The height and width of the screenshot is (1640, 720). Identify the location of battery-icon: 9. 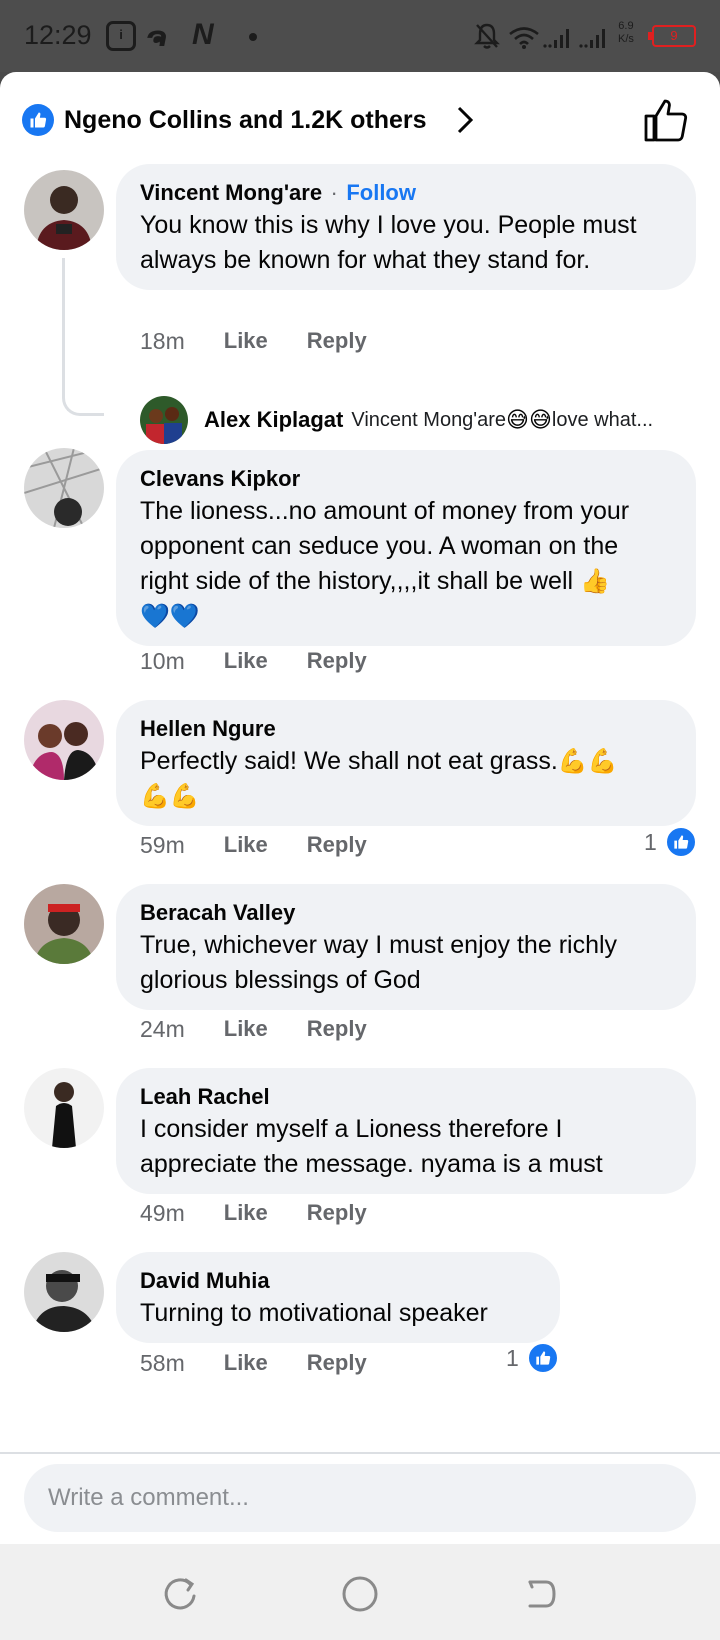
(672, 36).